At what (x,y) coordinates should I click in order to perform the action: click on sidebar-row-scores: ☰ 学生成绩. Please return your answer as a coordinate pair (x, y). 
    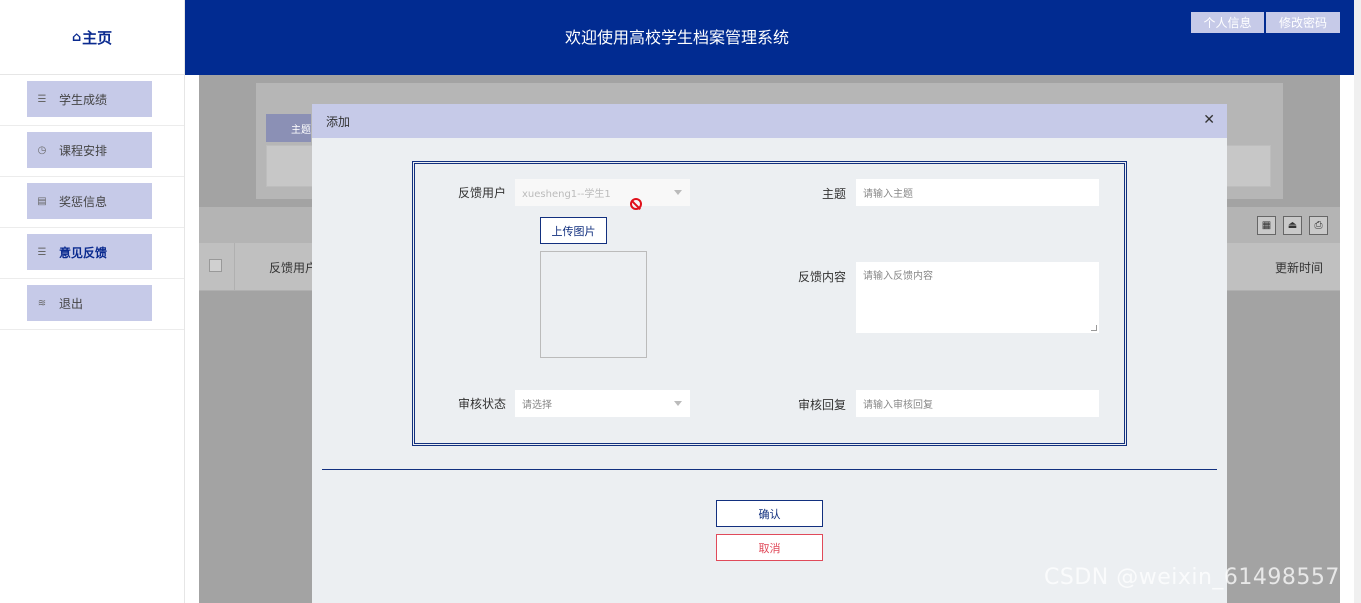
    Looking at the image, I should click on (92, 100).